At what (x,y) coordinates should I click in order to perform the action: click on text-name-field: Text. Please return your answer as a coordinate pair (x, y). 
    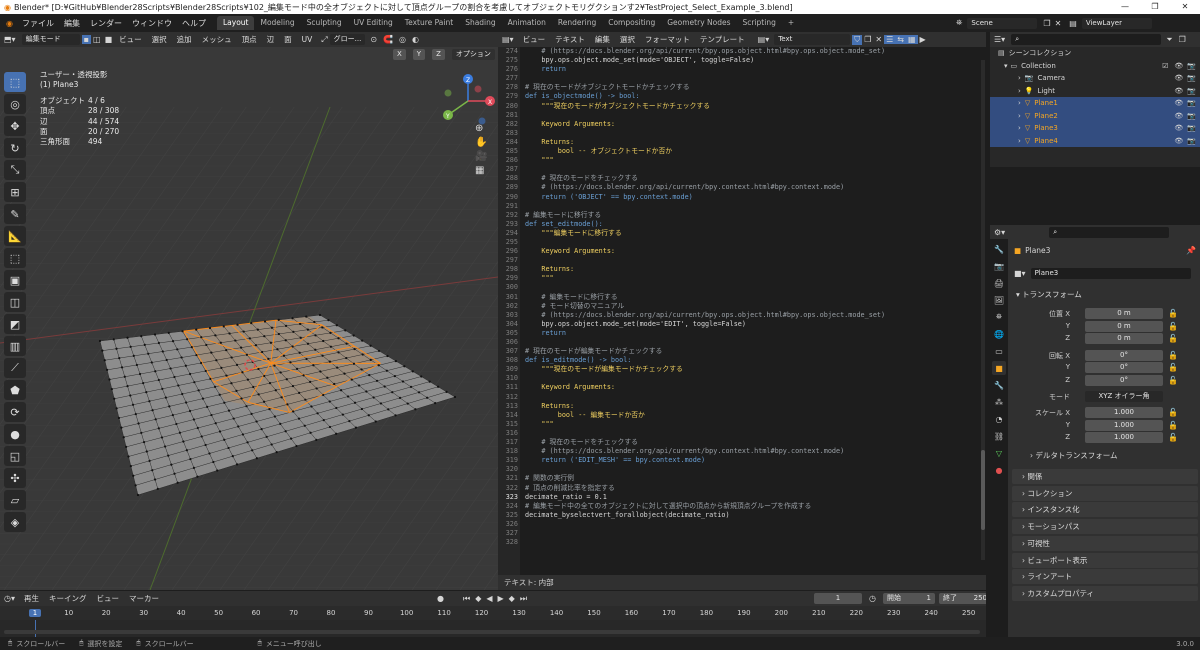
    Looking at the image, I should click on (812, 39).